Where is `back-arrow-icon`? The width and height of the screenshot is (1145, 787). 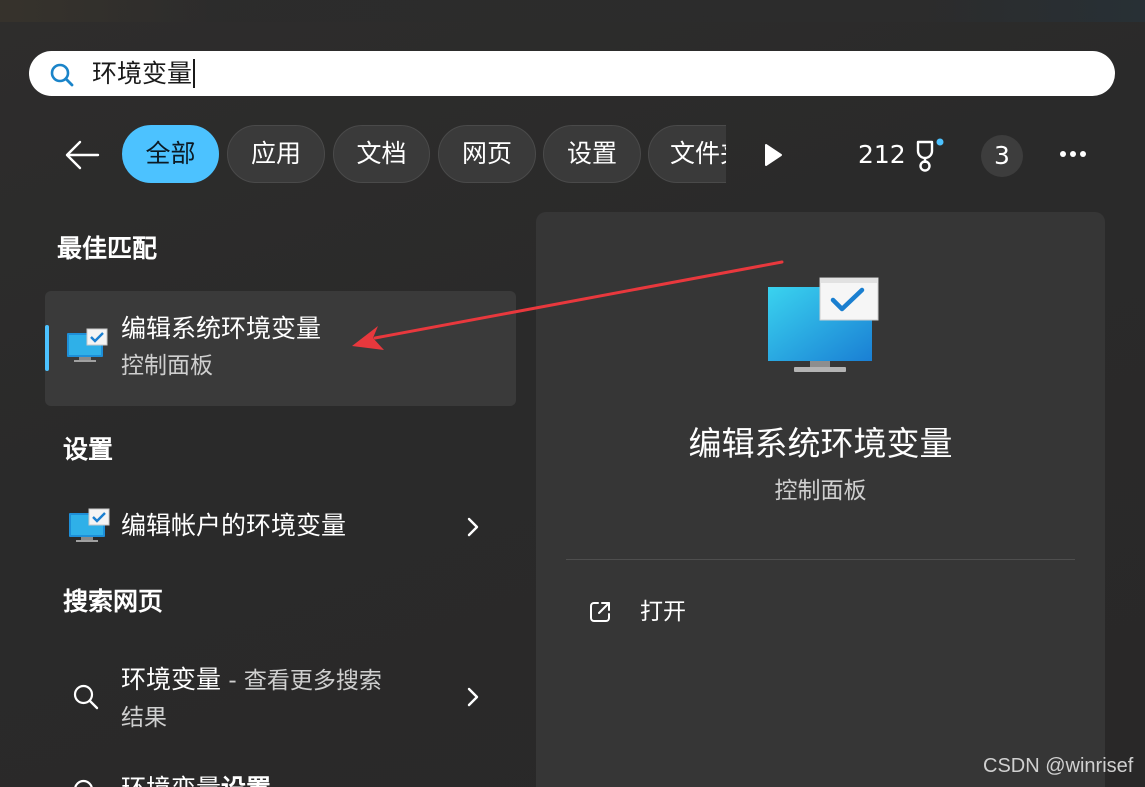
back-arrow-icon is located at coordinates (82, 155).